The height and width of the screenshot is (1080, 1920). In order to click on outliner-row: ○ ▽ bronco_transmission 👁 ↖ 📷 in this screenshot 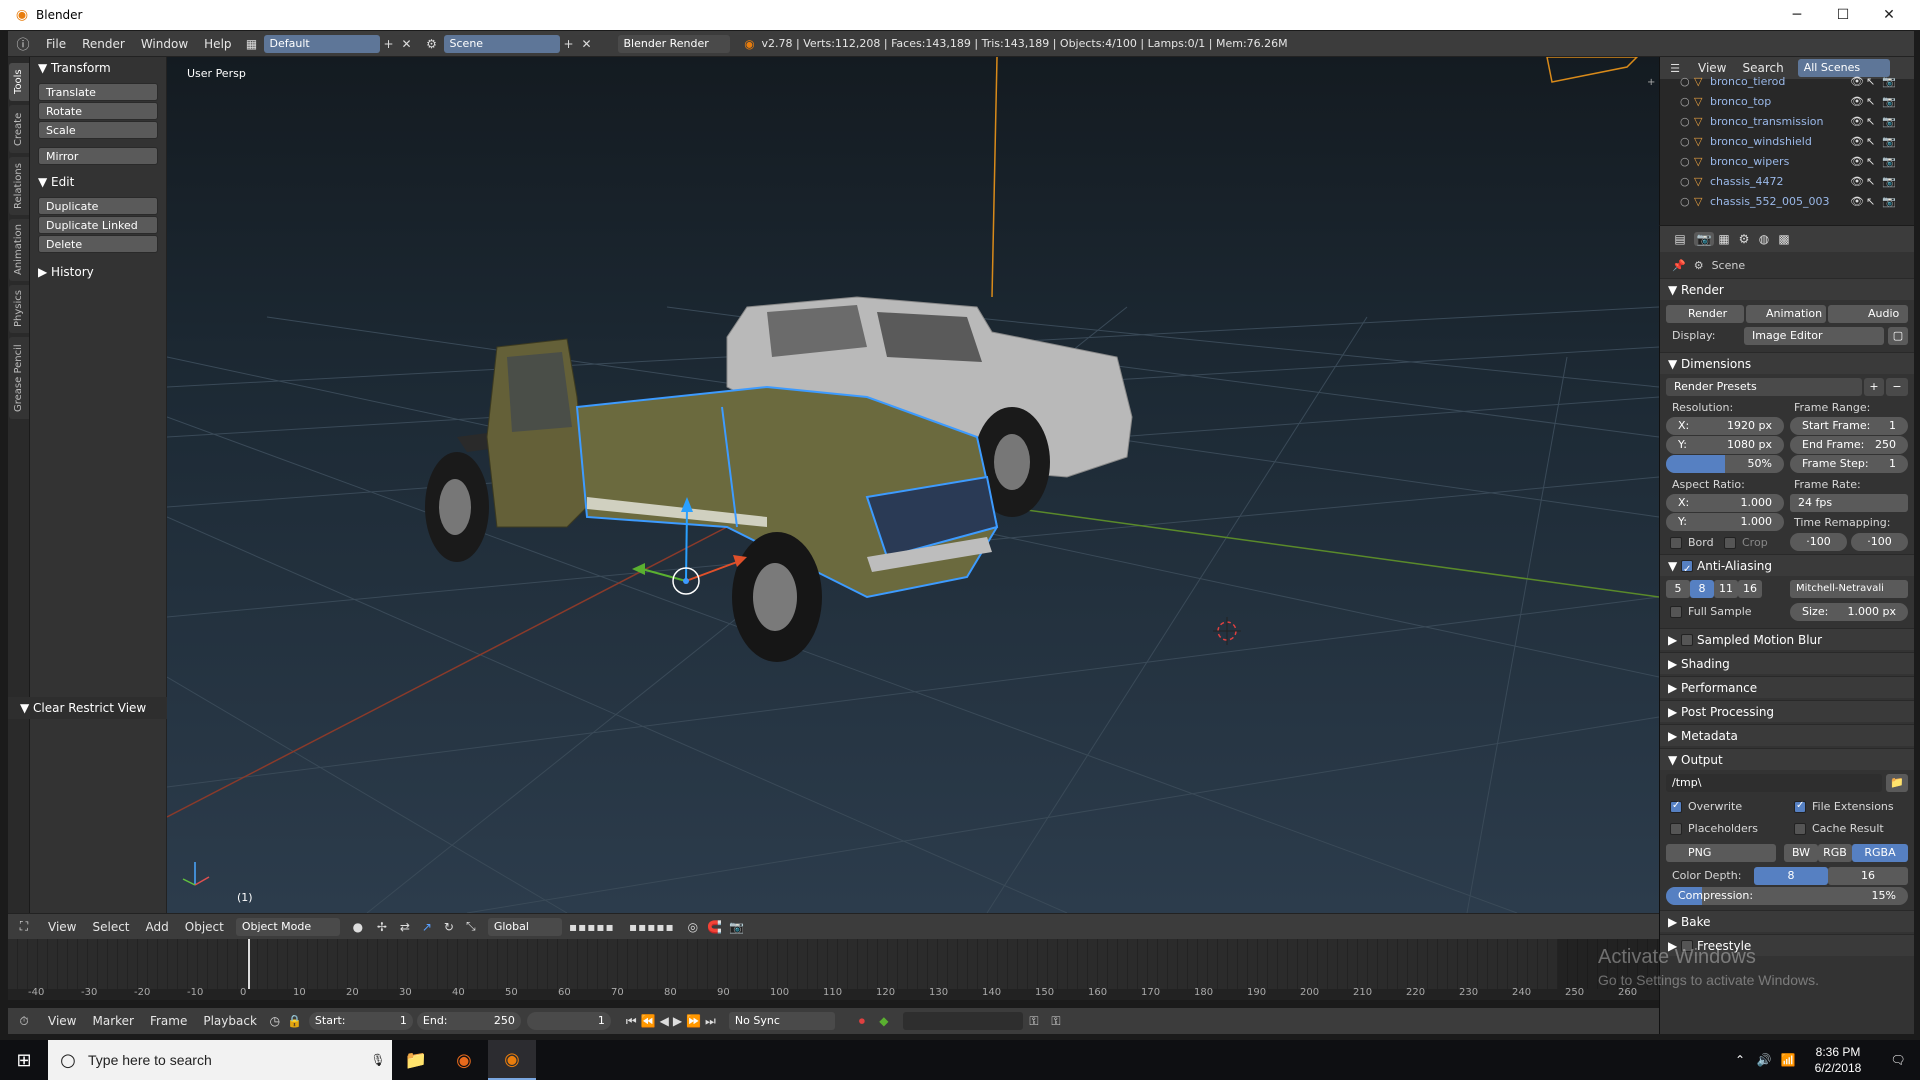, I will do `click(1797, 121)`.